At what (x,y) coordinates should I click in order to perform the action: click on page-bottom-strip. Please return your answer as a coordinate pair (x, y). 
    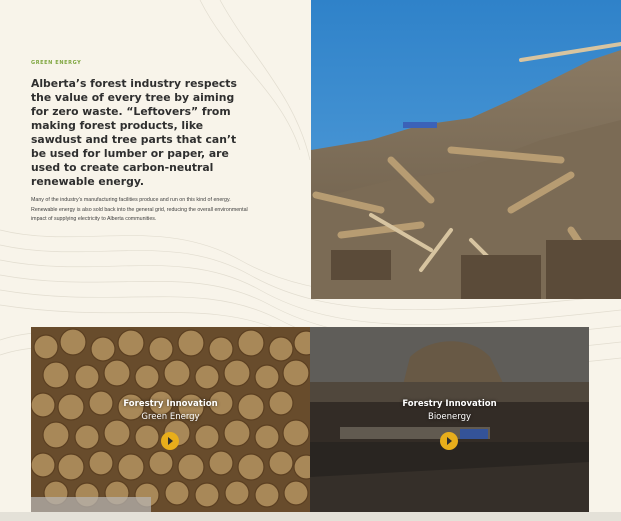
    Looking at the image, I should click on (310, 516).